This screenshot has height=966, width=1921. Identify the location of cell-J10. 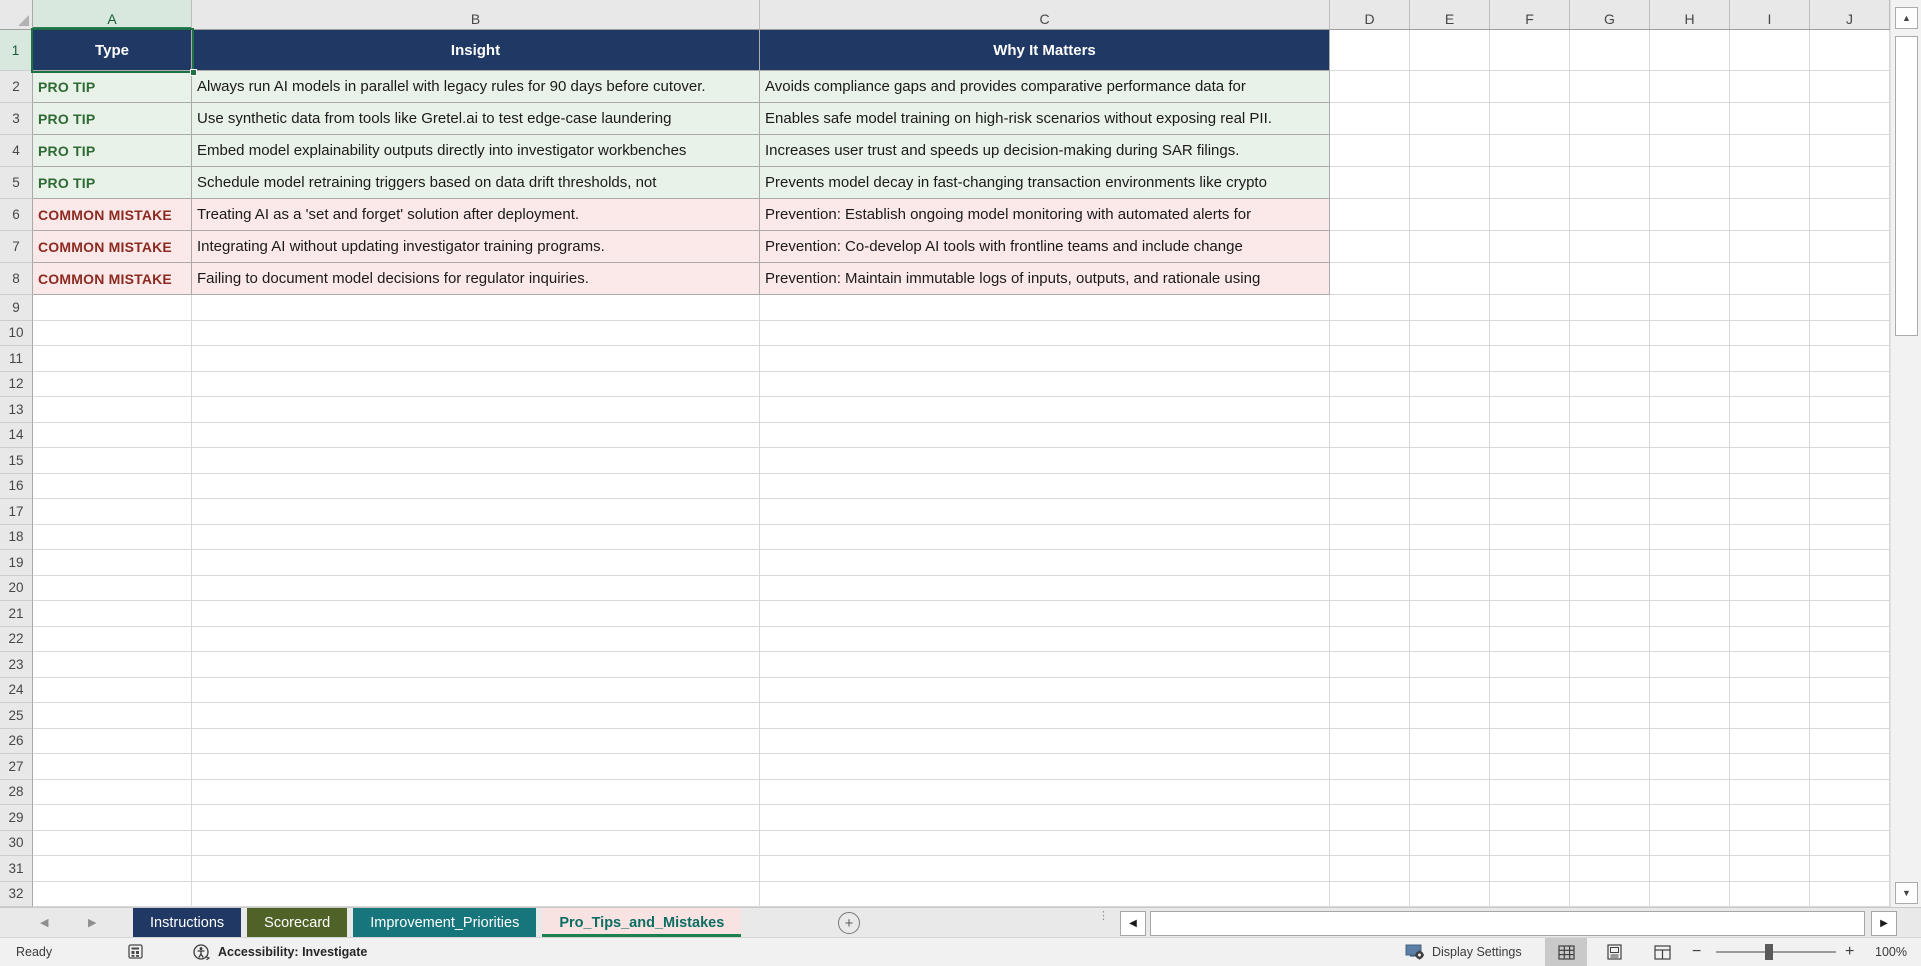
(1850, 333).